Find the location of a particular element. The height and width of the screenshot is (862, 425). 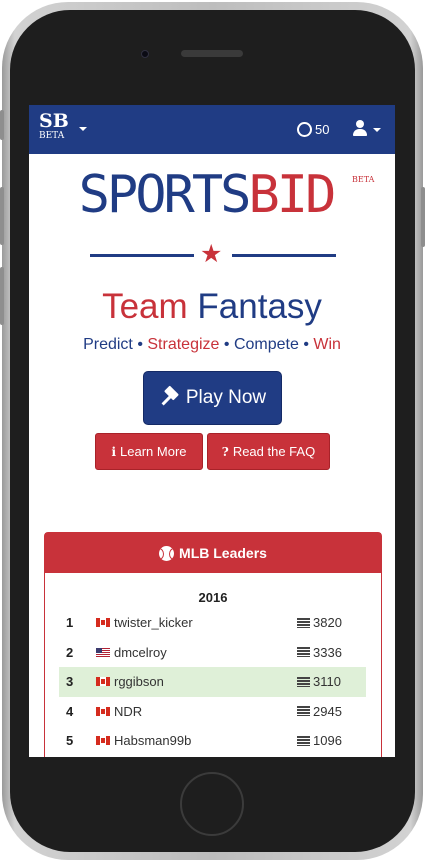

star-icon: ★ is located at coordinates (211, 254).